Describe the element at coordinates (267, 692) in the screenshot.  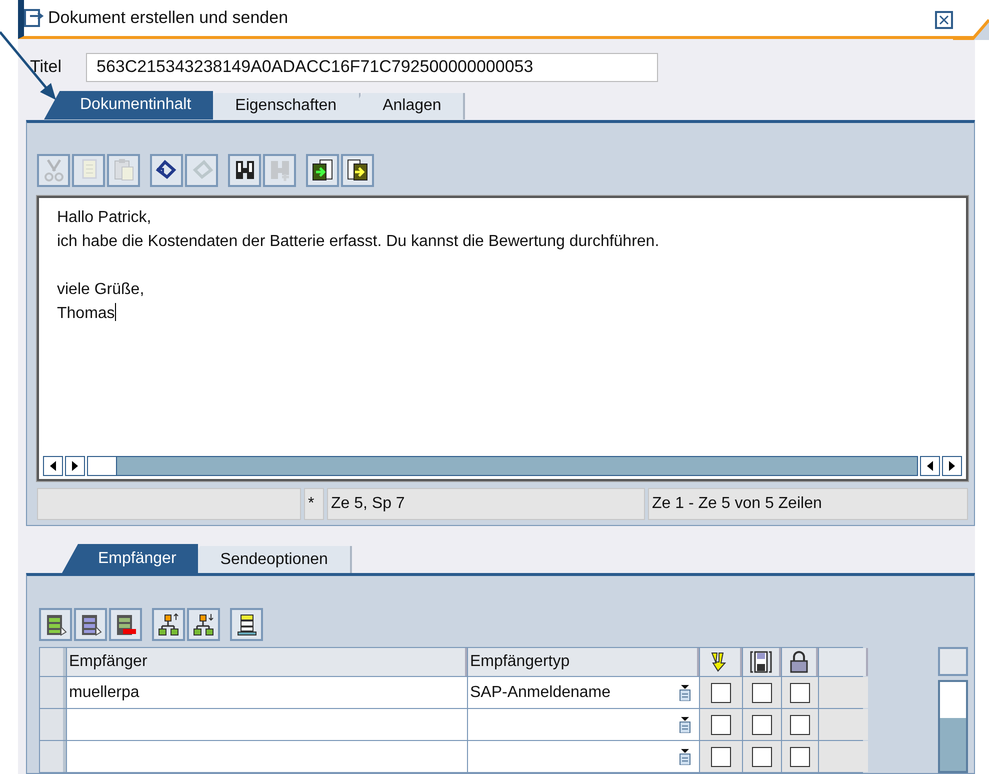
I see `table-cell: muellerpa` at that location.